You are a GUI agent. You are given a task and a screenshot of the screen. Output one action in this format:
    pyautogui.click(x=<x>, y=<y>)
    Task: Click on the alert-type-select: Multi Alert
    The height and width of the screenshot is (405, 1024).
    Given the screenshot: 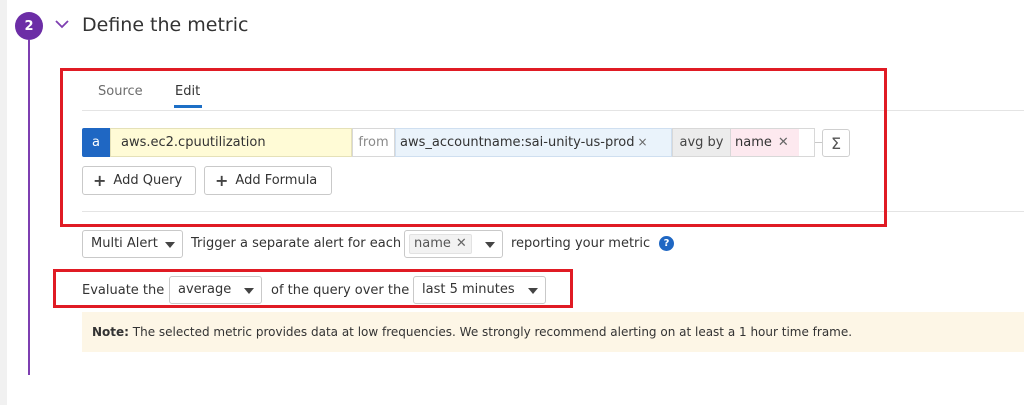 What is the action you would take?
    pyautogui.click(x=132, y=244)
    